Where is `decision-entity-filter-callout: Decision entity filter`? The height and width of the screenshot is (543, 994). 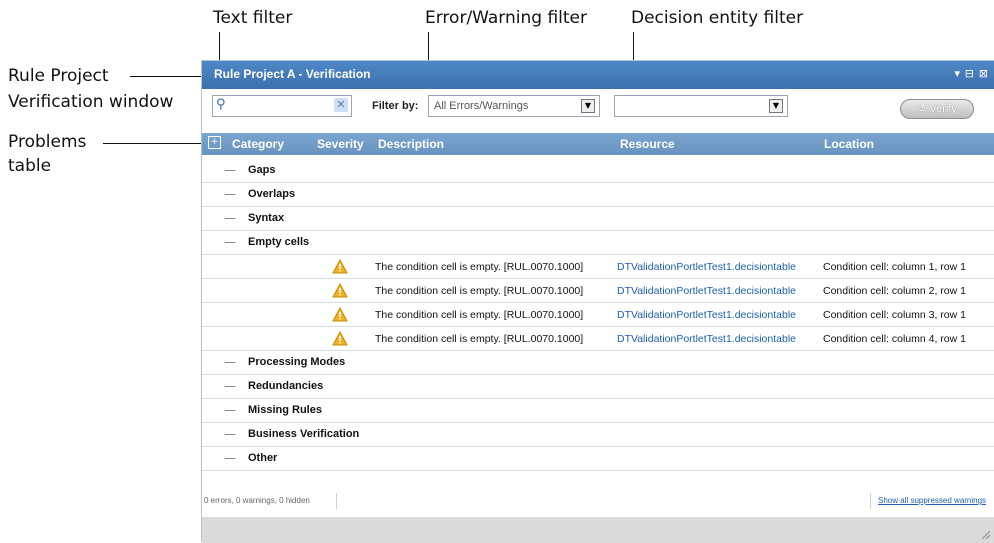 decision-entity-filter-callout: Decision entity filter is located at coordinates (717, 18).